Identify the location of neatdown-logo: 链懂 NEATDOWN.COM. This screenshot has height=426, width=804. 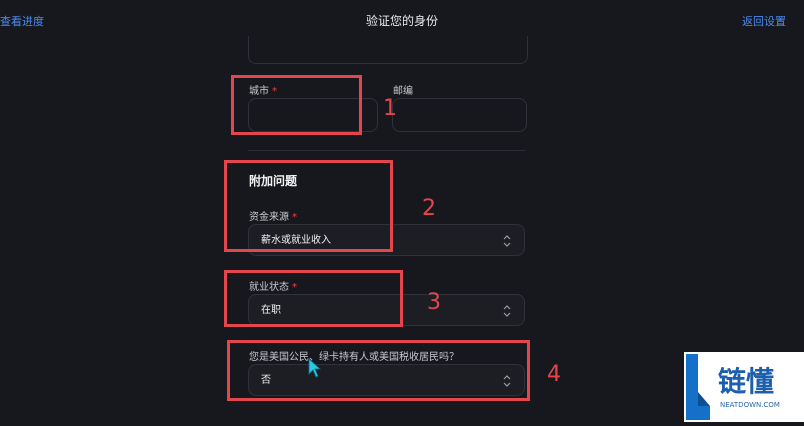
(744, 387).